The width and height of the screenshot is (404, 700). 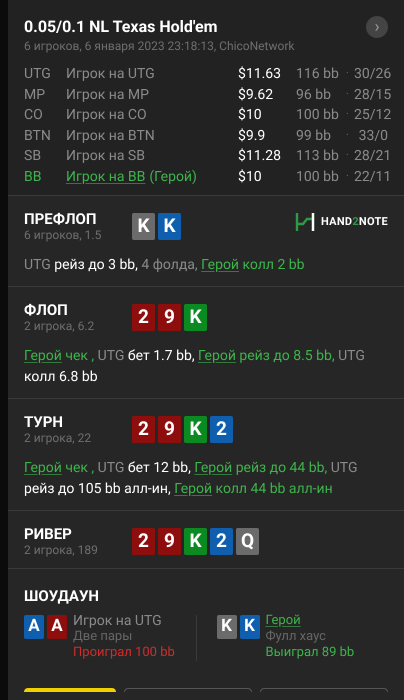 What do you see at coordinates (373, 136) in the screenshot?
I see `player-stats: 33/0` at bounding box center [373, 136].